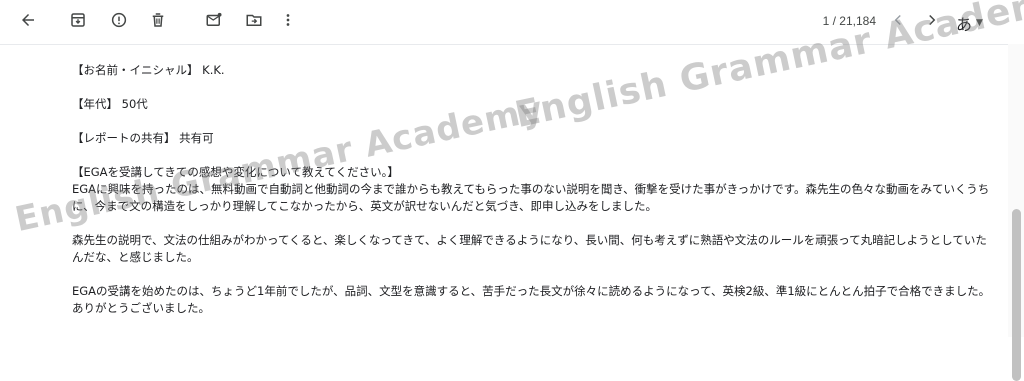  I want to click on chevron-right-icon, so click(932, 22).